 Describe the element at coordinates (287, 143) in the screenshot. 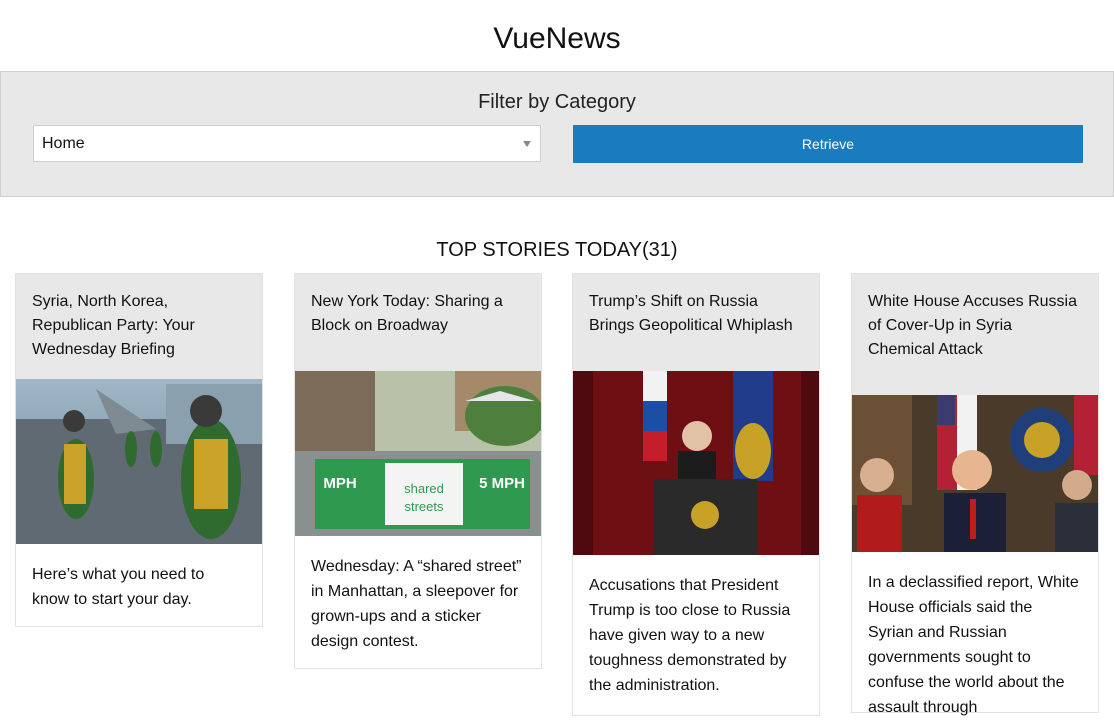

I see `category-select: Home` at that location.